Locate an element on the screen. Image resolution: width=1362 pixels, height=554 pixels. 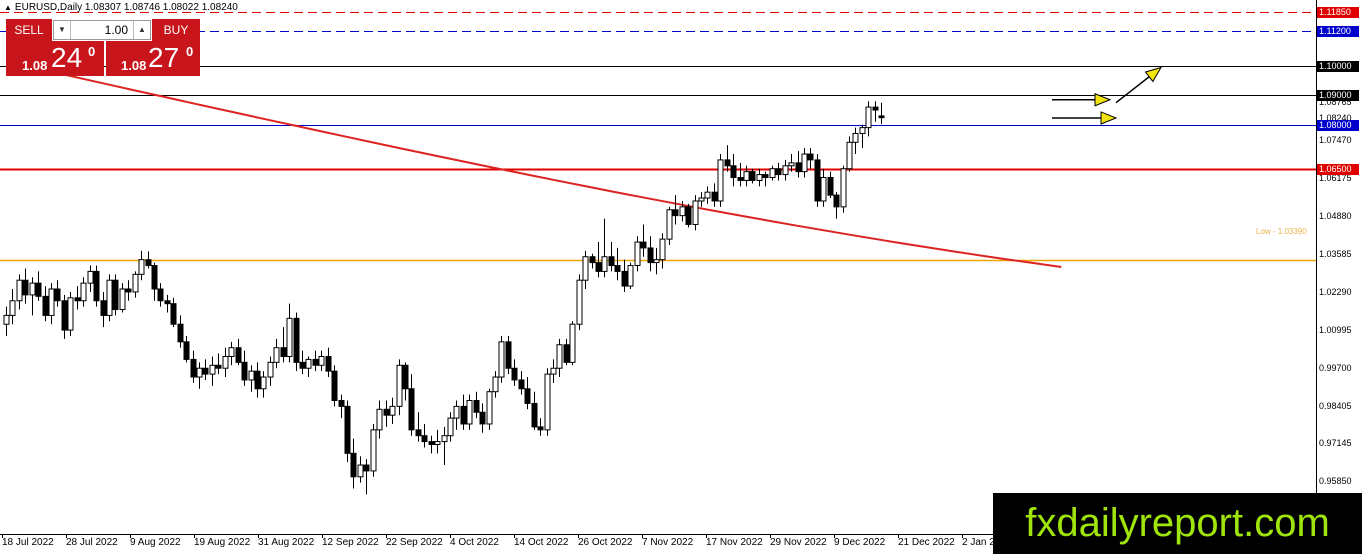
level-price-label: 1.11850 is located at coordinates (1338, 12).